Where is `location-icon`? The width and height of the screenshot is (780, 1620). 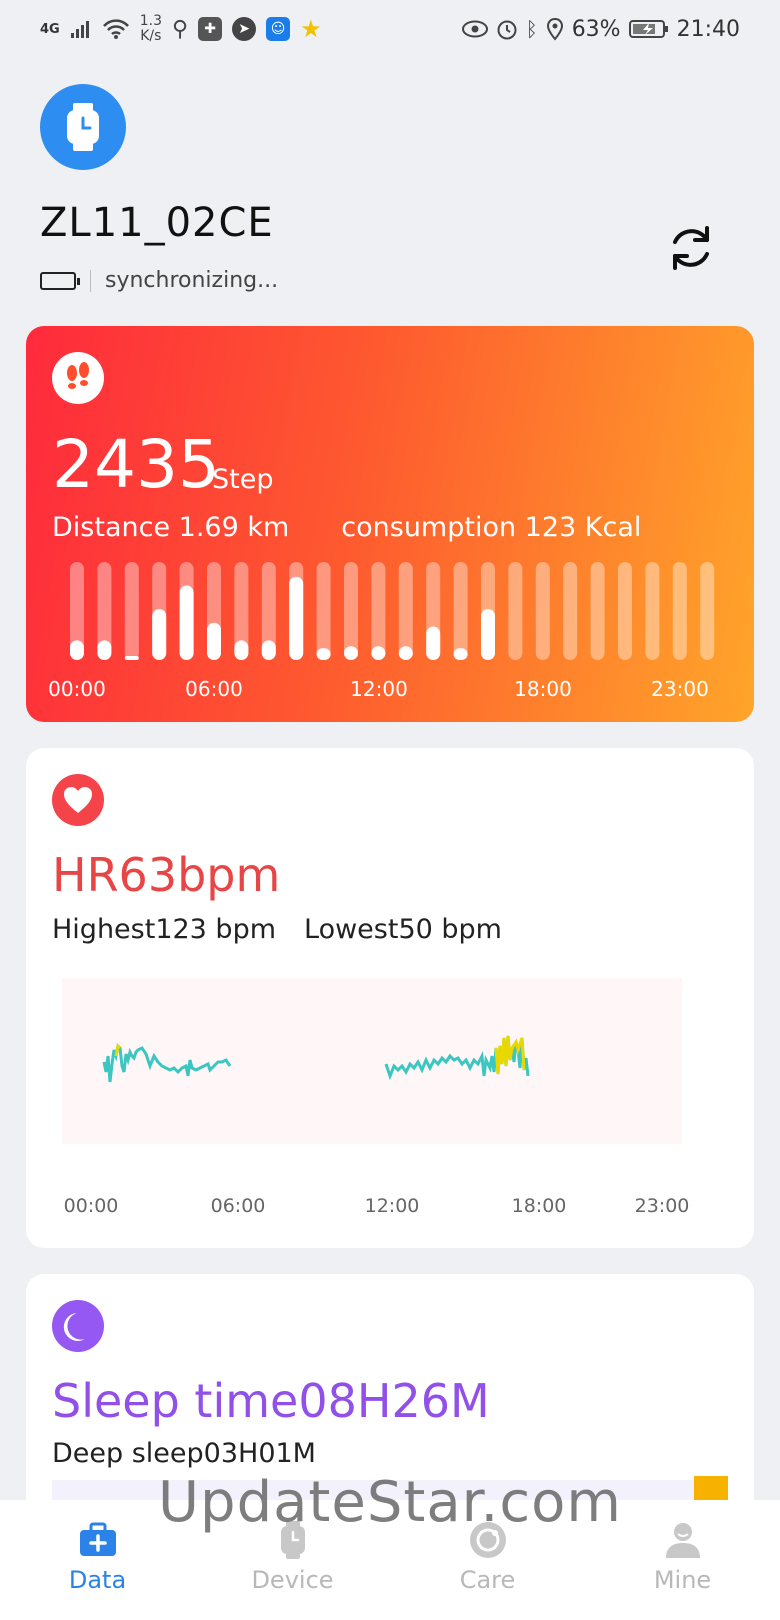 location-icon is located at coordinates (554, 29).